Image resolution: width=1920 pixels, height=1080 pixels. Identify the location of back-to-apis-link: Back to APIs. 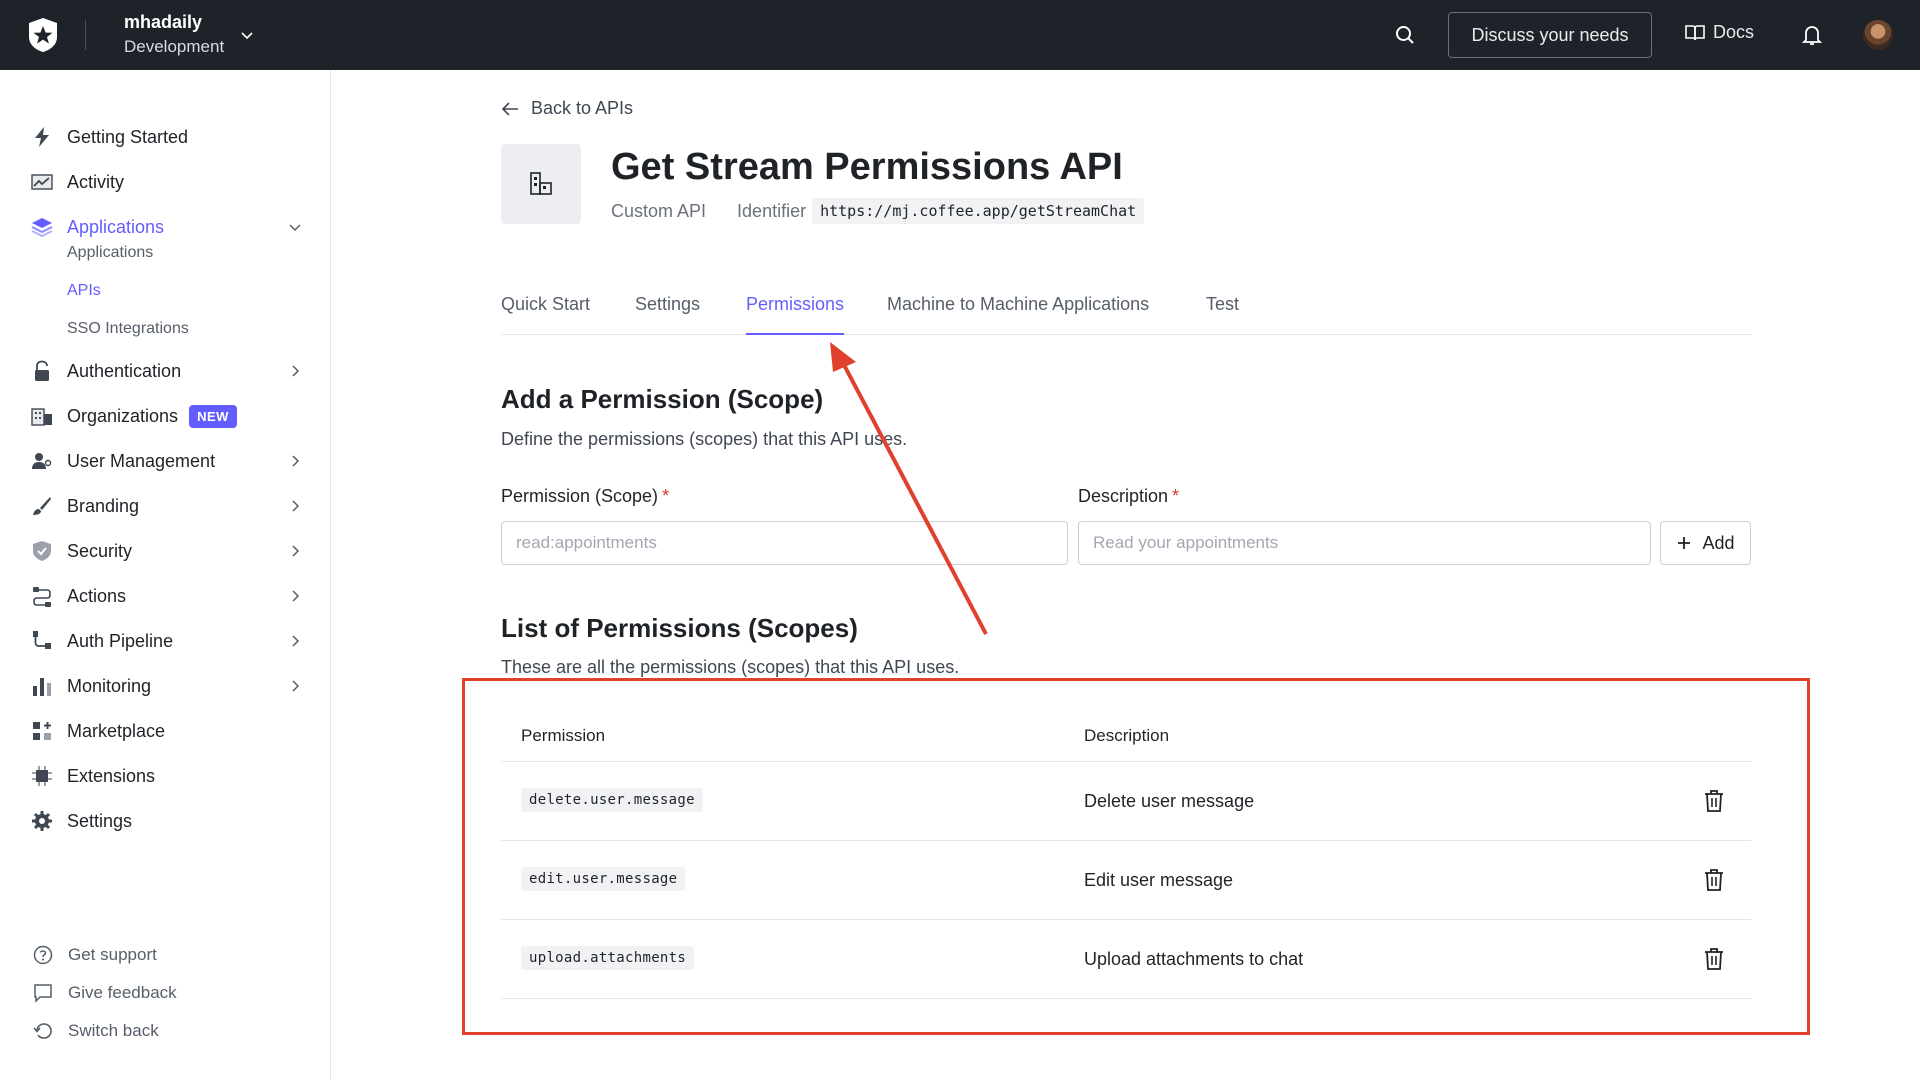
(567, 108).